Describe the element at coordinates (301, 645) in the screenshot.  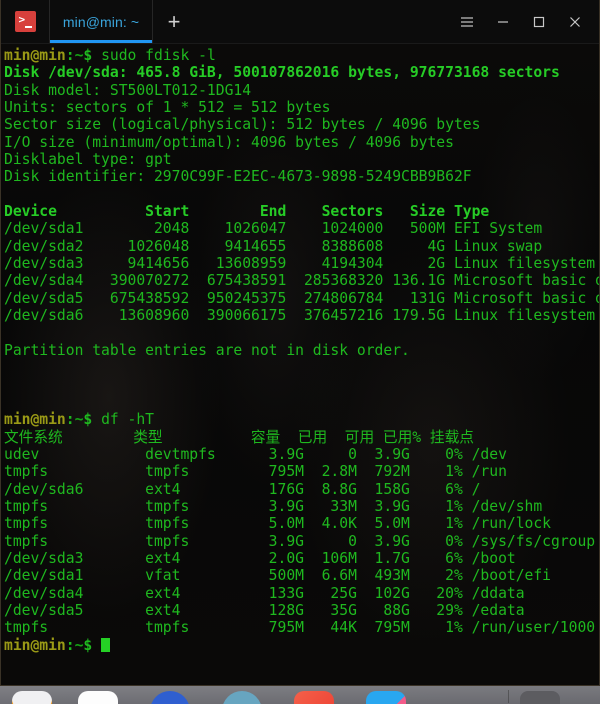
I see `prompt-line-active: min@min:~$` at that location.